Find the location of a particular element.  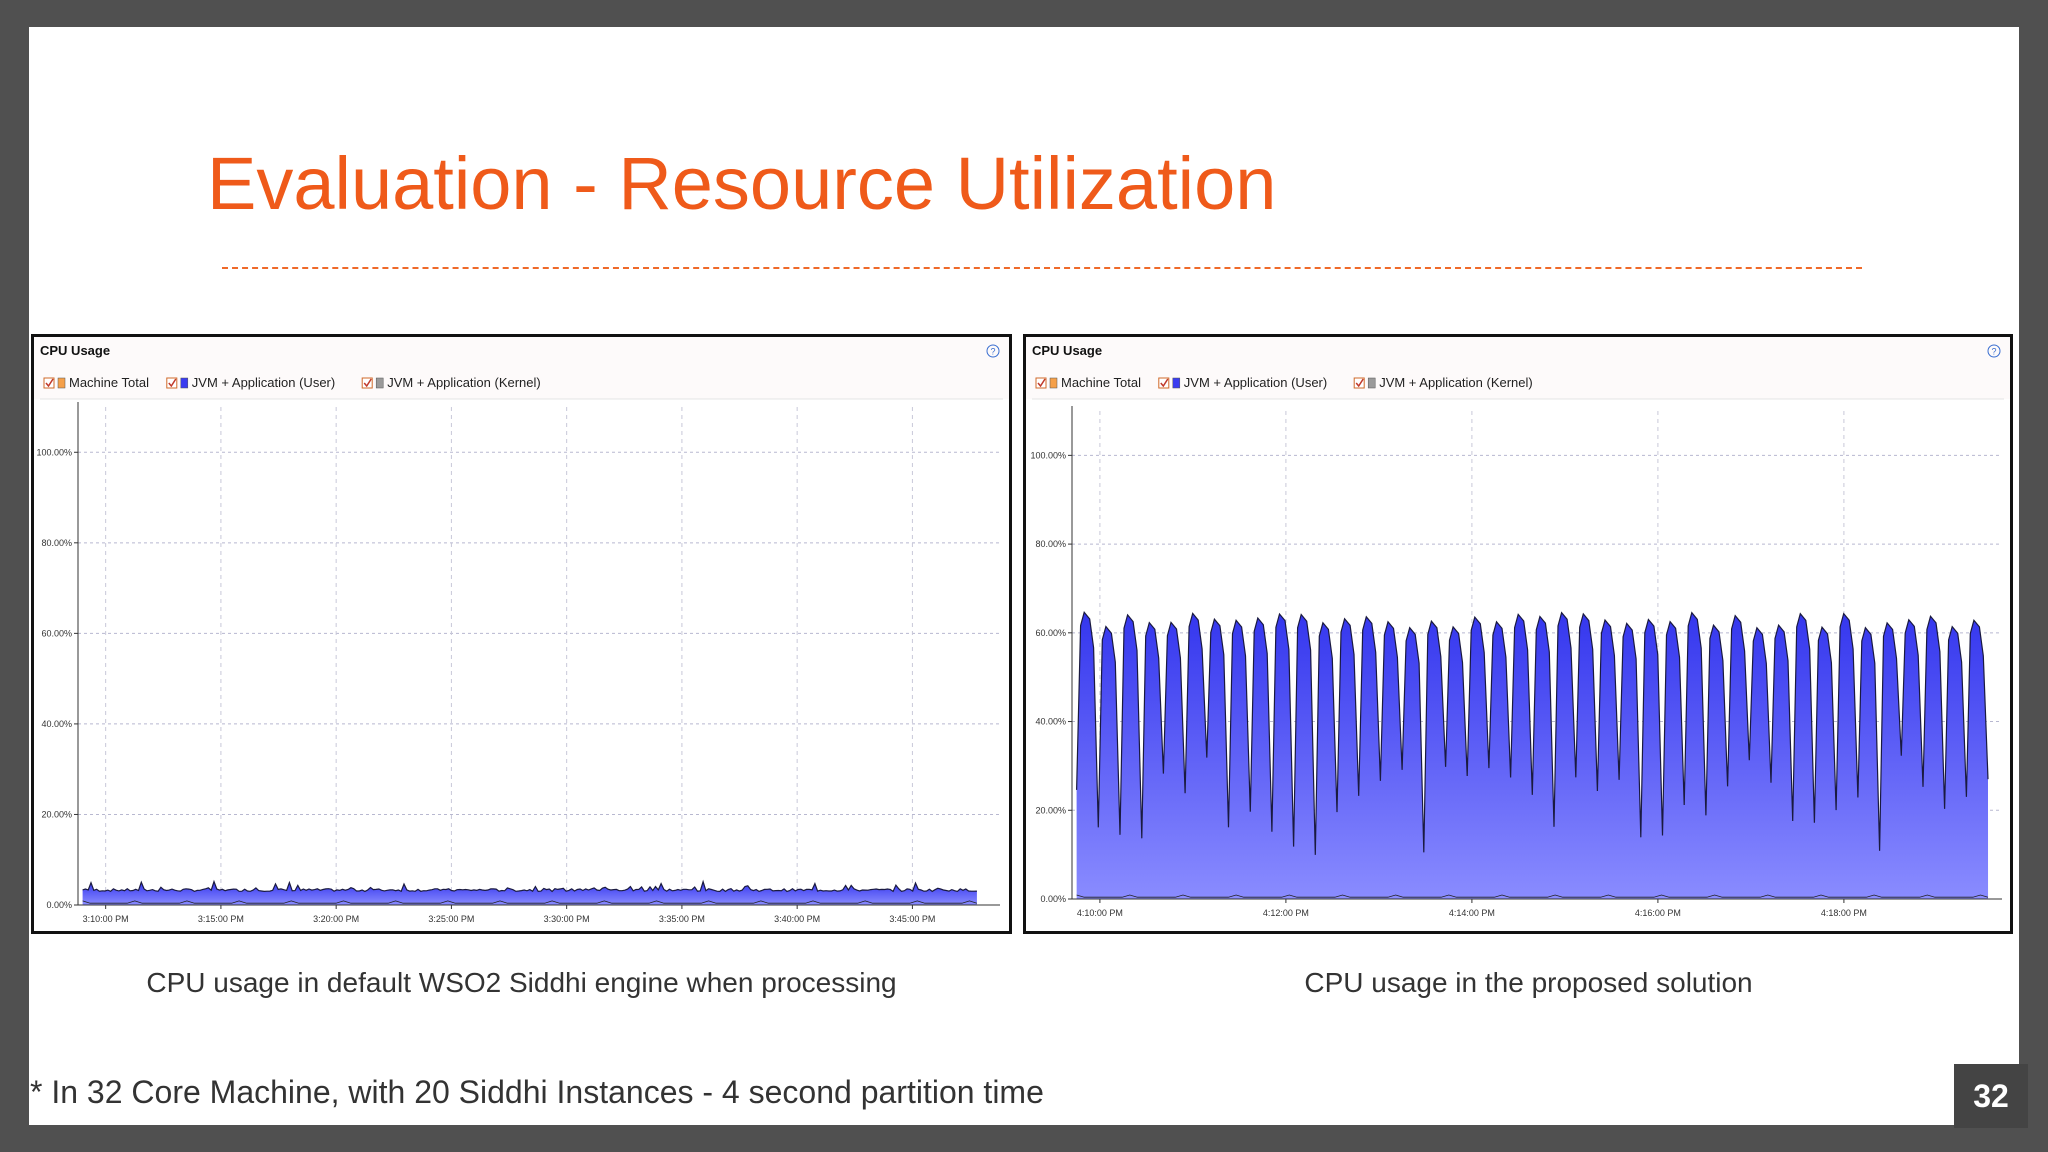

x-tick-label: 3:20:00 PM is located at coordinates (336, 919).